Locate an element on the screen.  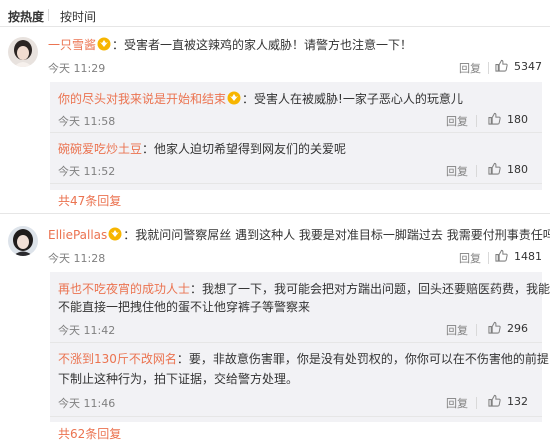
reply-username: 再也不吃夜宵的成功人士 is located at coordinates (124, 289).